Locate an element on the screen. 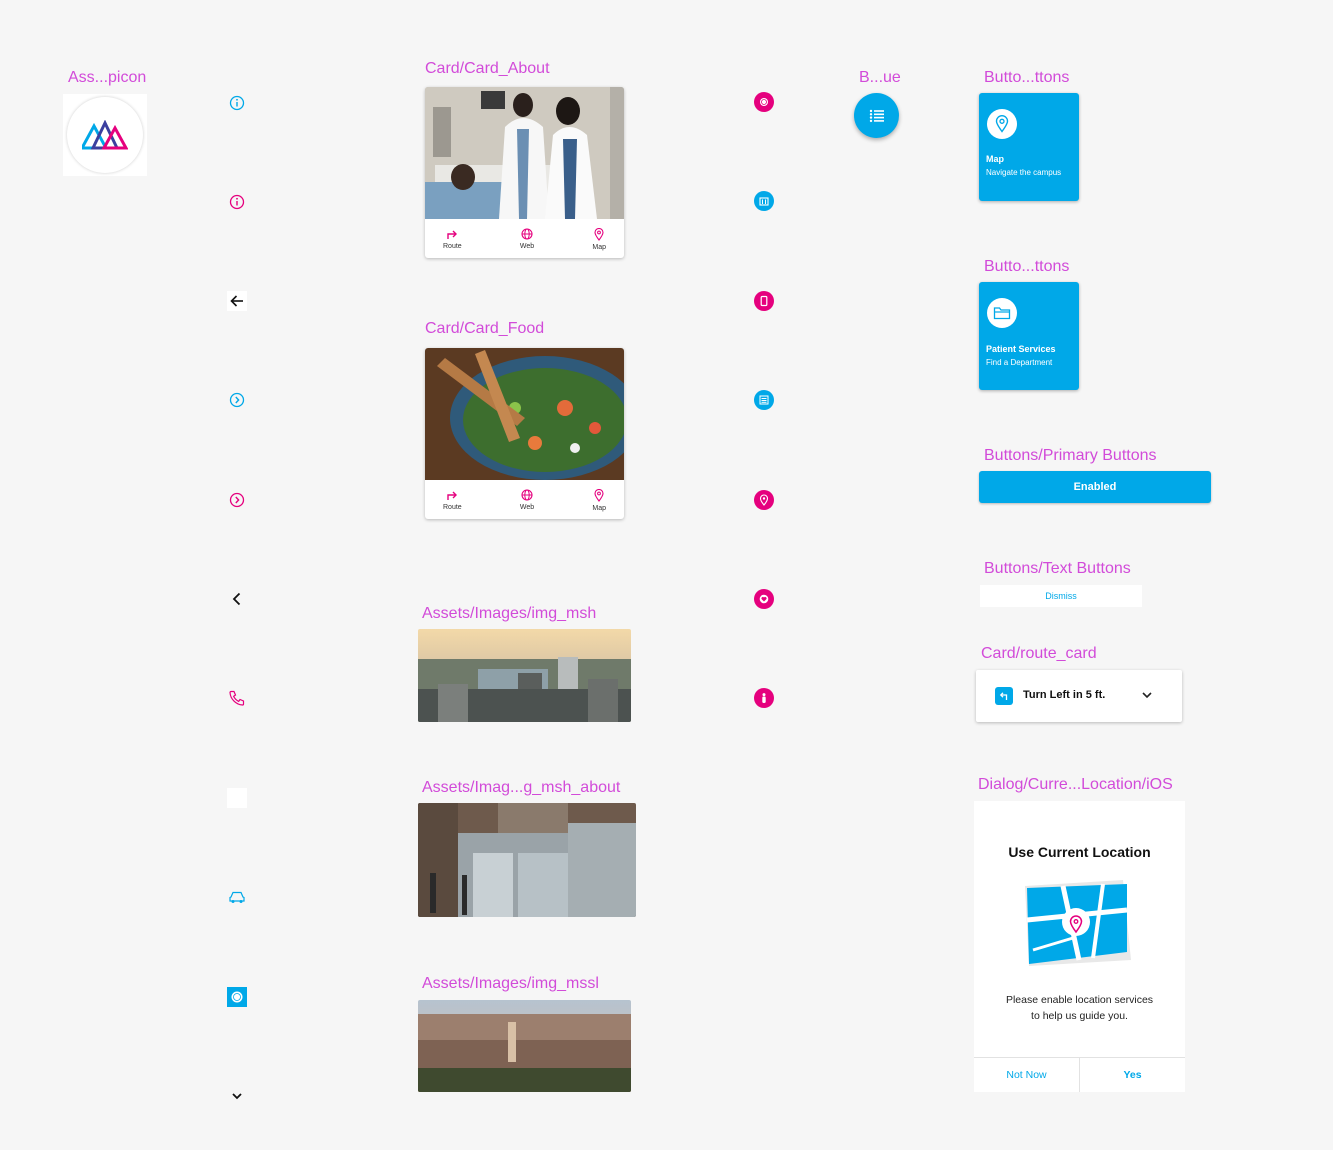 The image size is (1333, 1150). salad-photo is located at coordinates (524, 414).